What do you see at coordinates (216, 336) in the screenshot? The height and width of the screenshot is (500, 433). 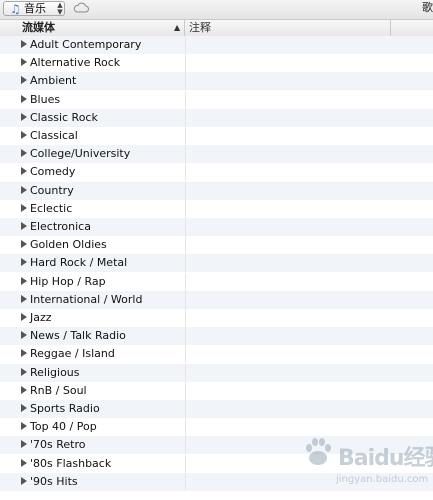 I see `genre-row: News / Talk Radio` at bounding box center [216, 336].